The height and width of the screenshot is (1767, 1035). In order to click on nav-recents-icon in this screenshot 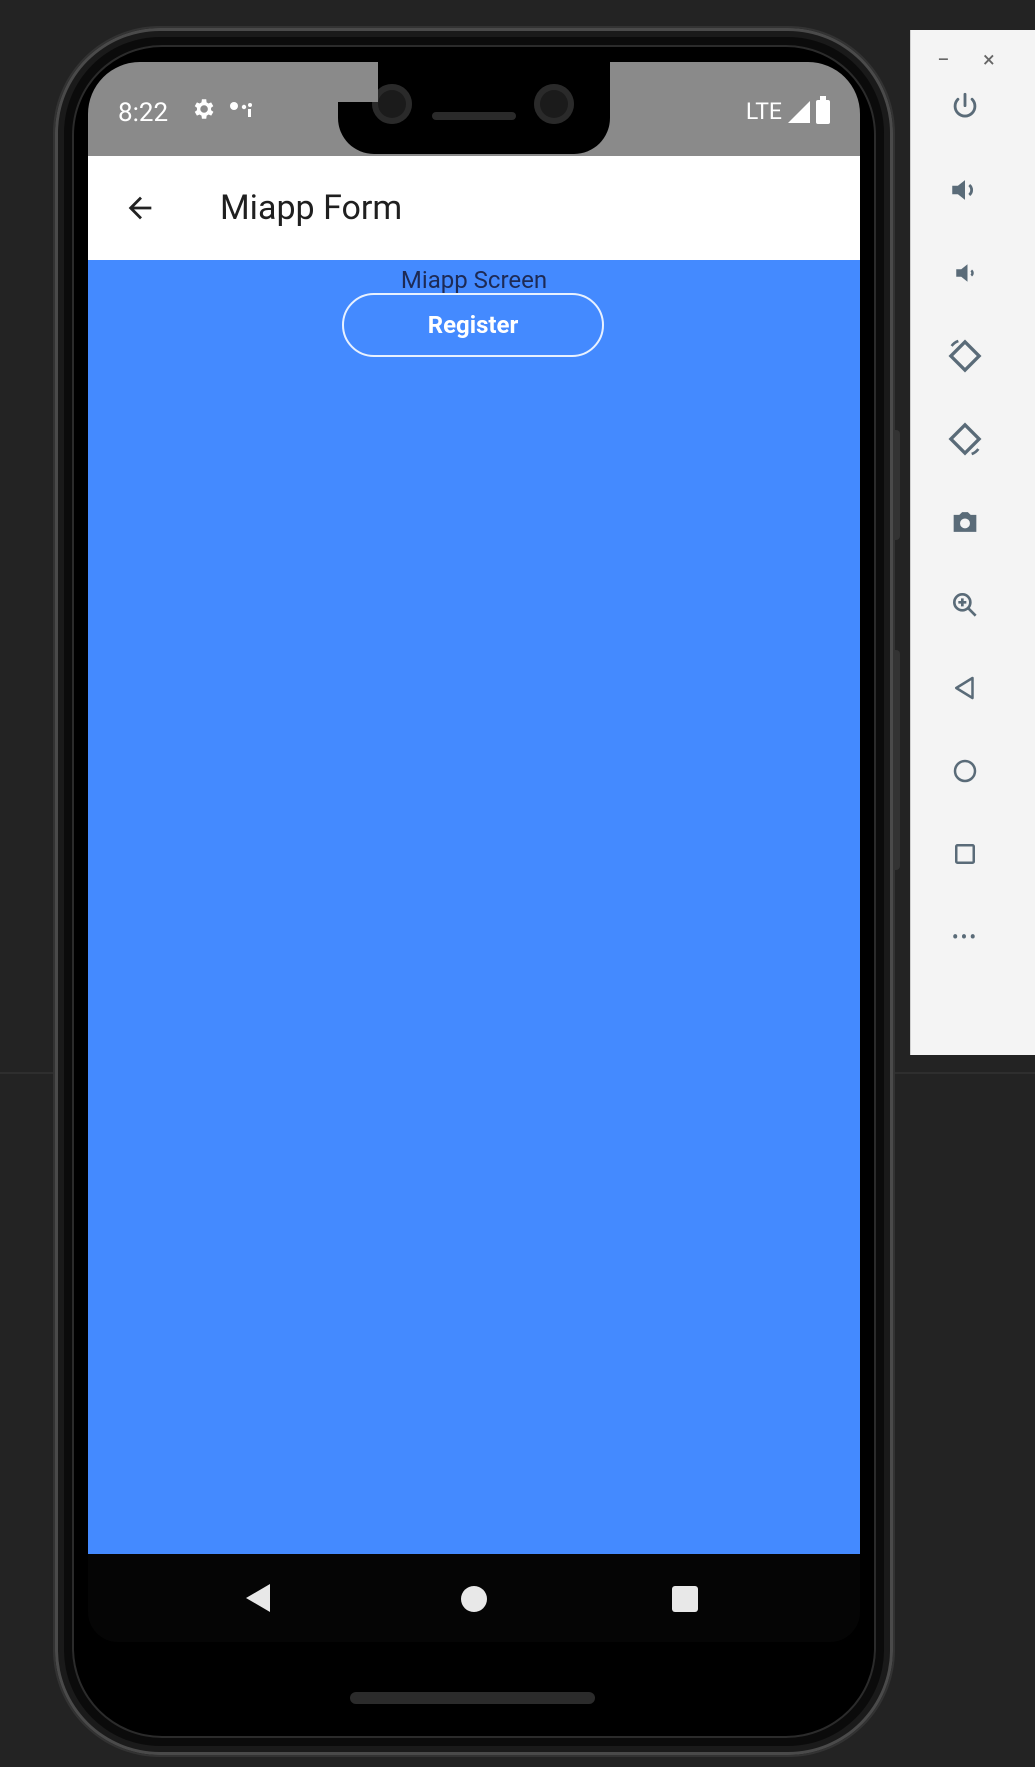, I will do `click(685, 1599)`.